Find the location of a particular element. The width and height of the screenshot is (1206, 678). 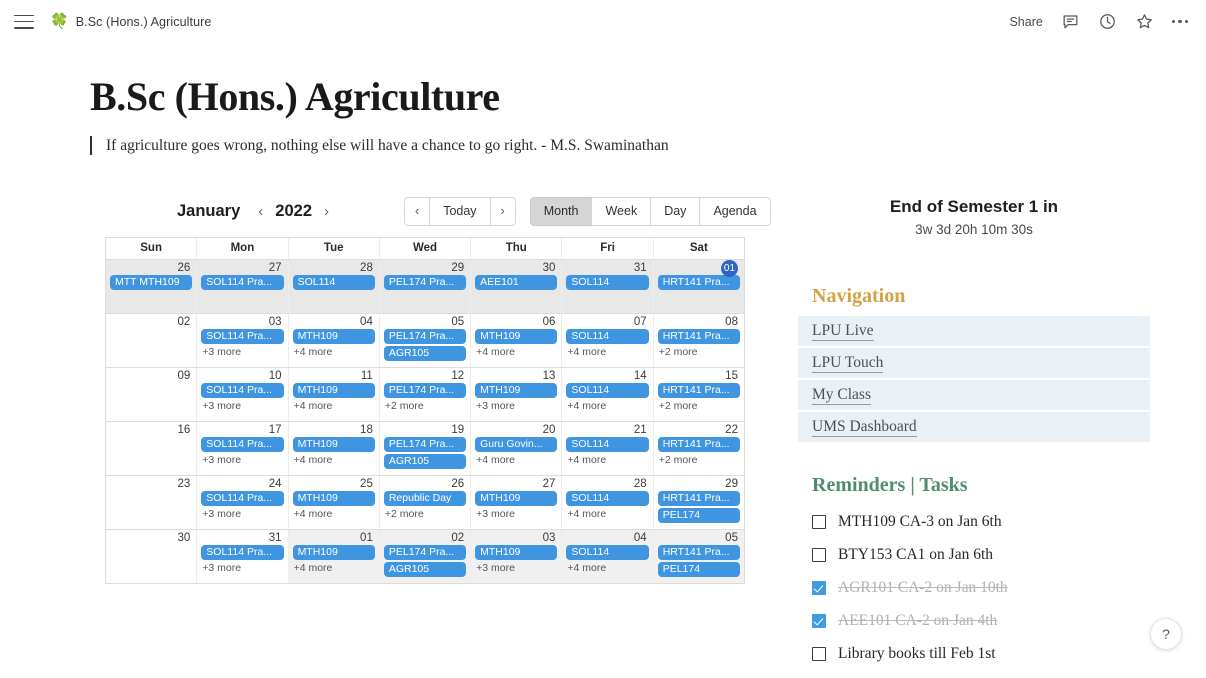

nav-link-lpu-touch: LPU Touch is located at coordinates (974, 364).